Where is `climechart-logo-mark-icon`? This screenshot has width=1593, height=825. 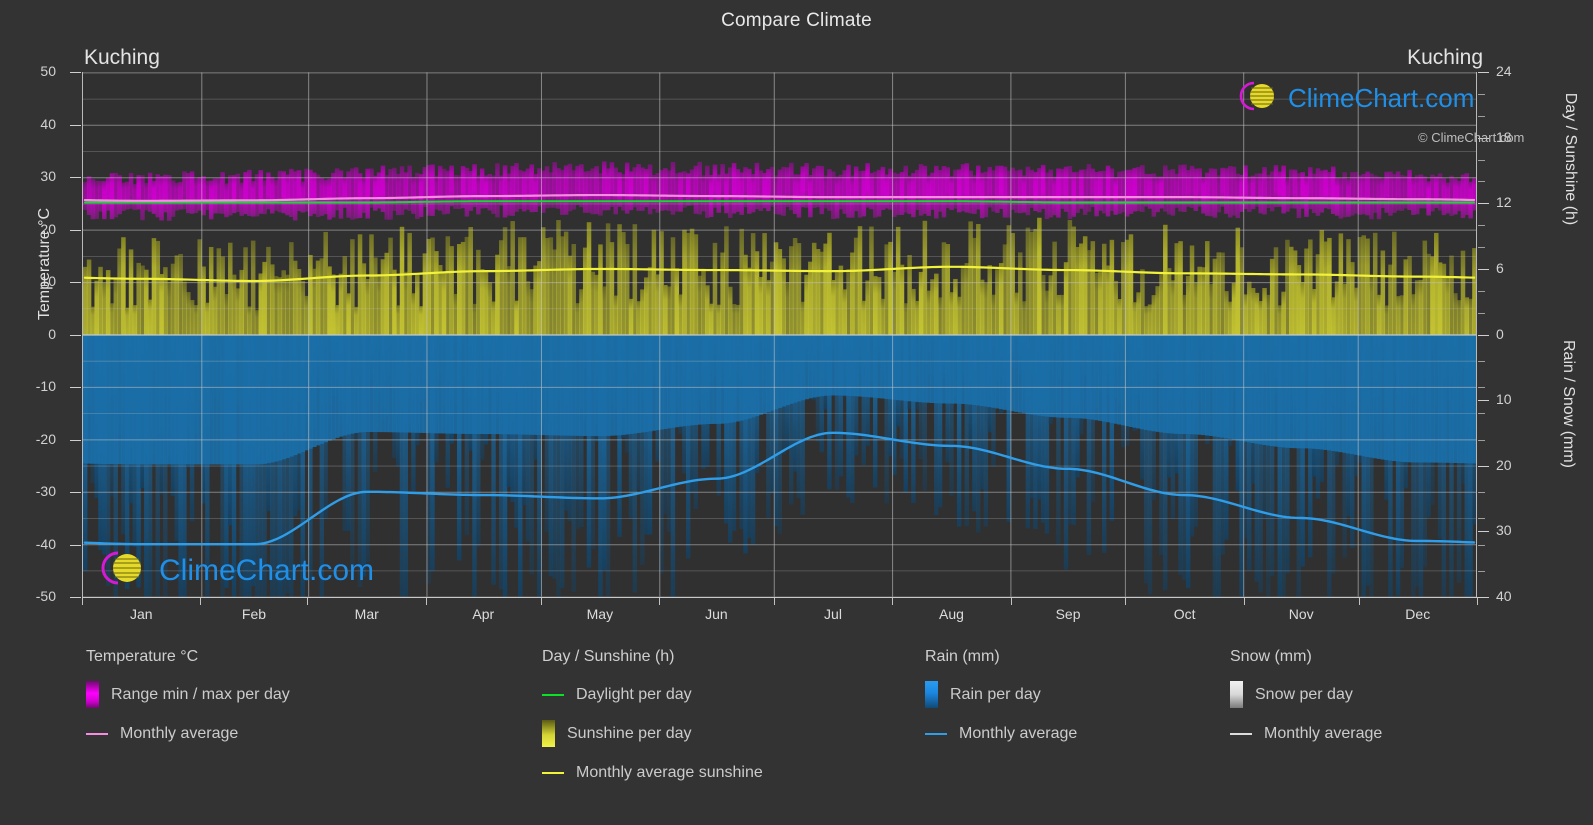
climechart-logo-mark-icon is located at coordinates (123, 570).